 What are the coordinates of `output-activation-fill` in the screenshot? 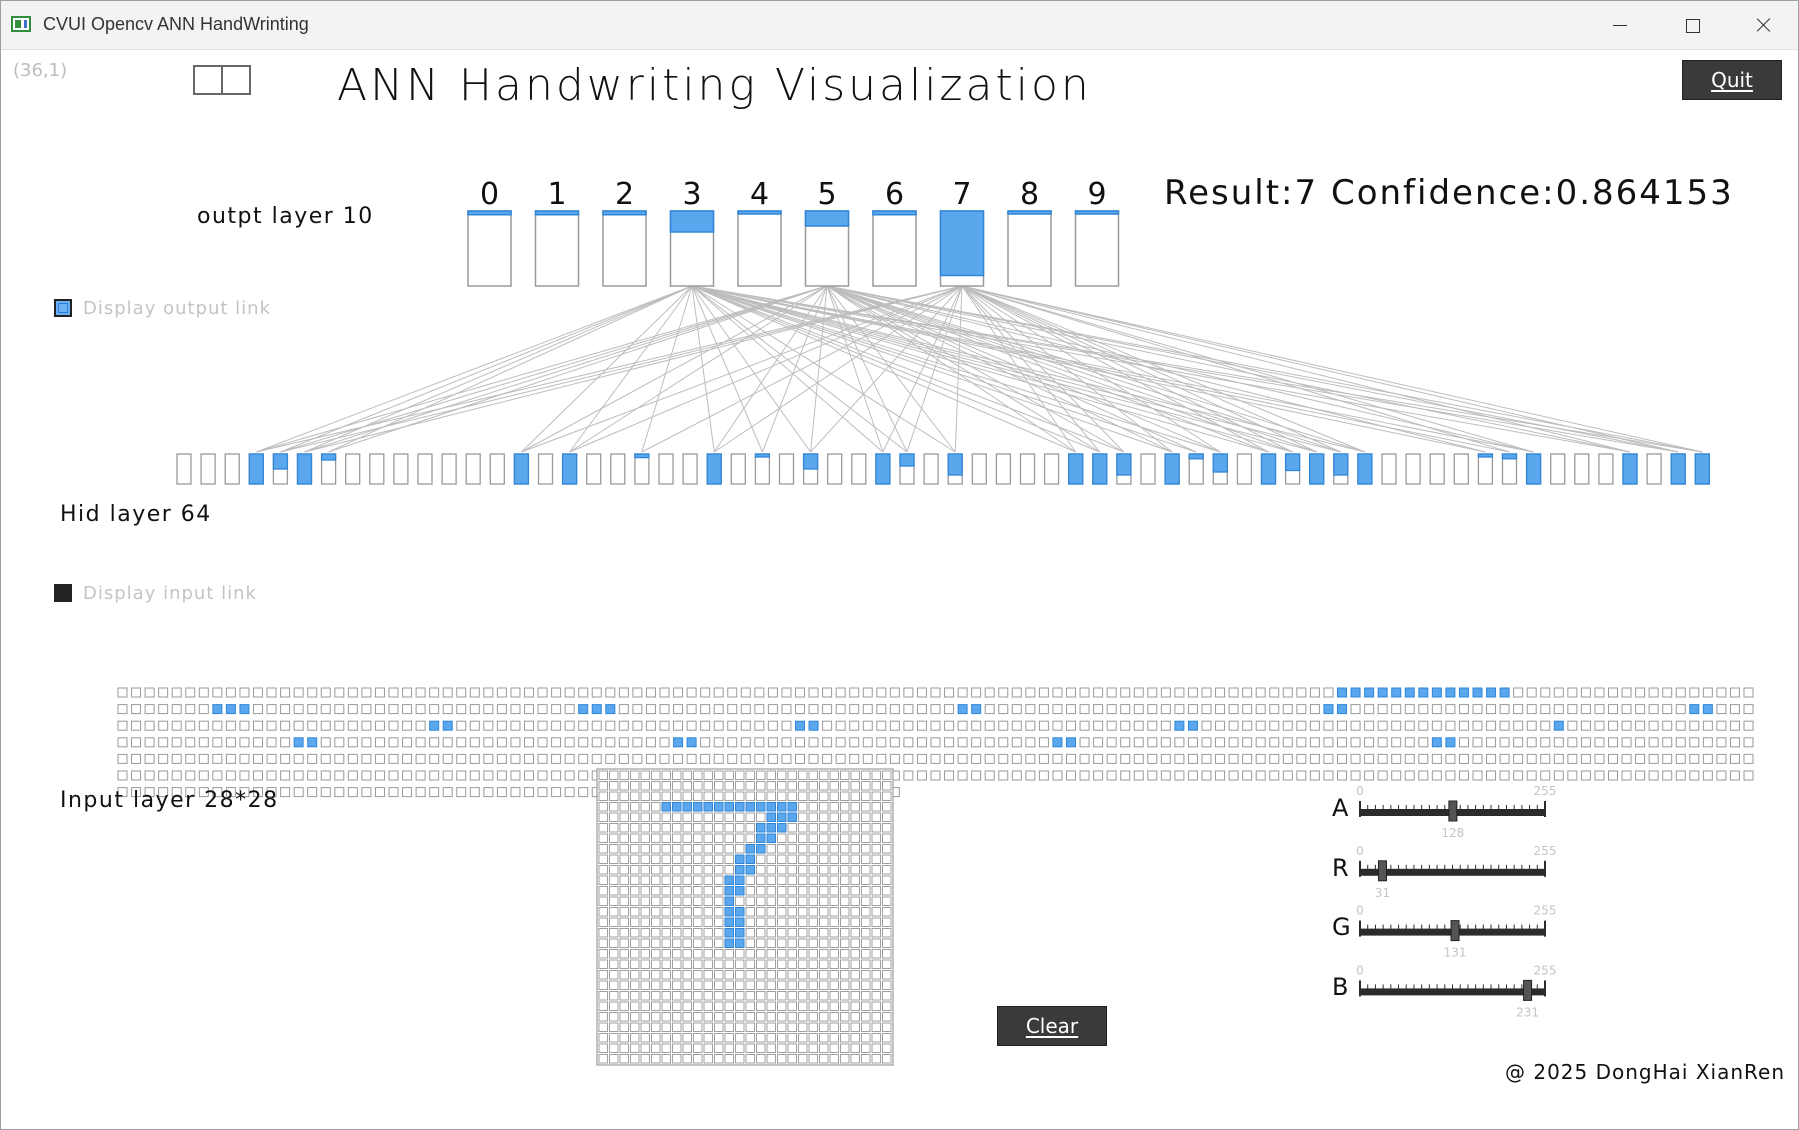 It's located at (557, 213).